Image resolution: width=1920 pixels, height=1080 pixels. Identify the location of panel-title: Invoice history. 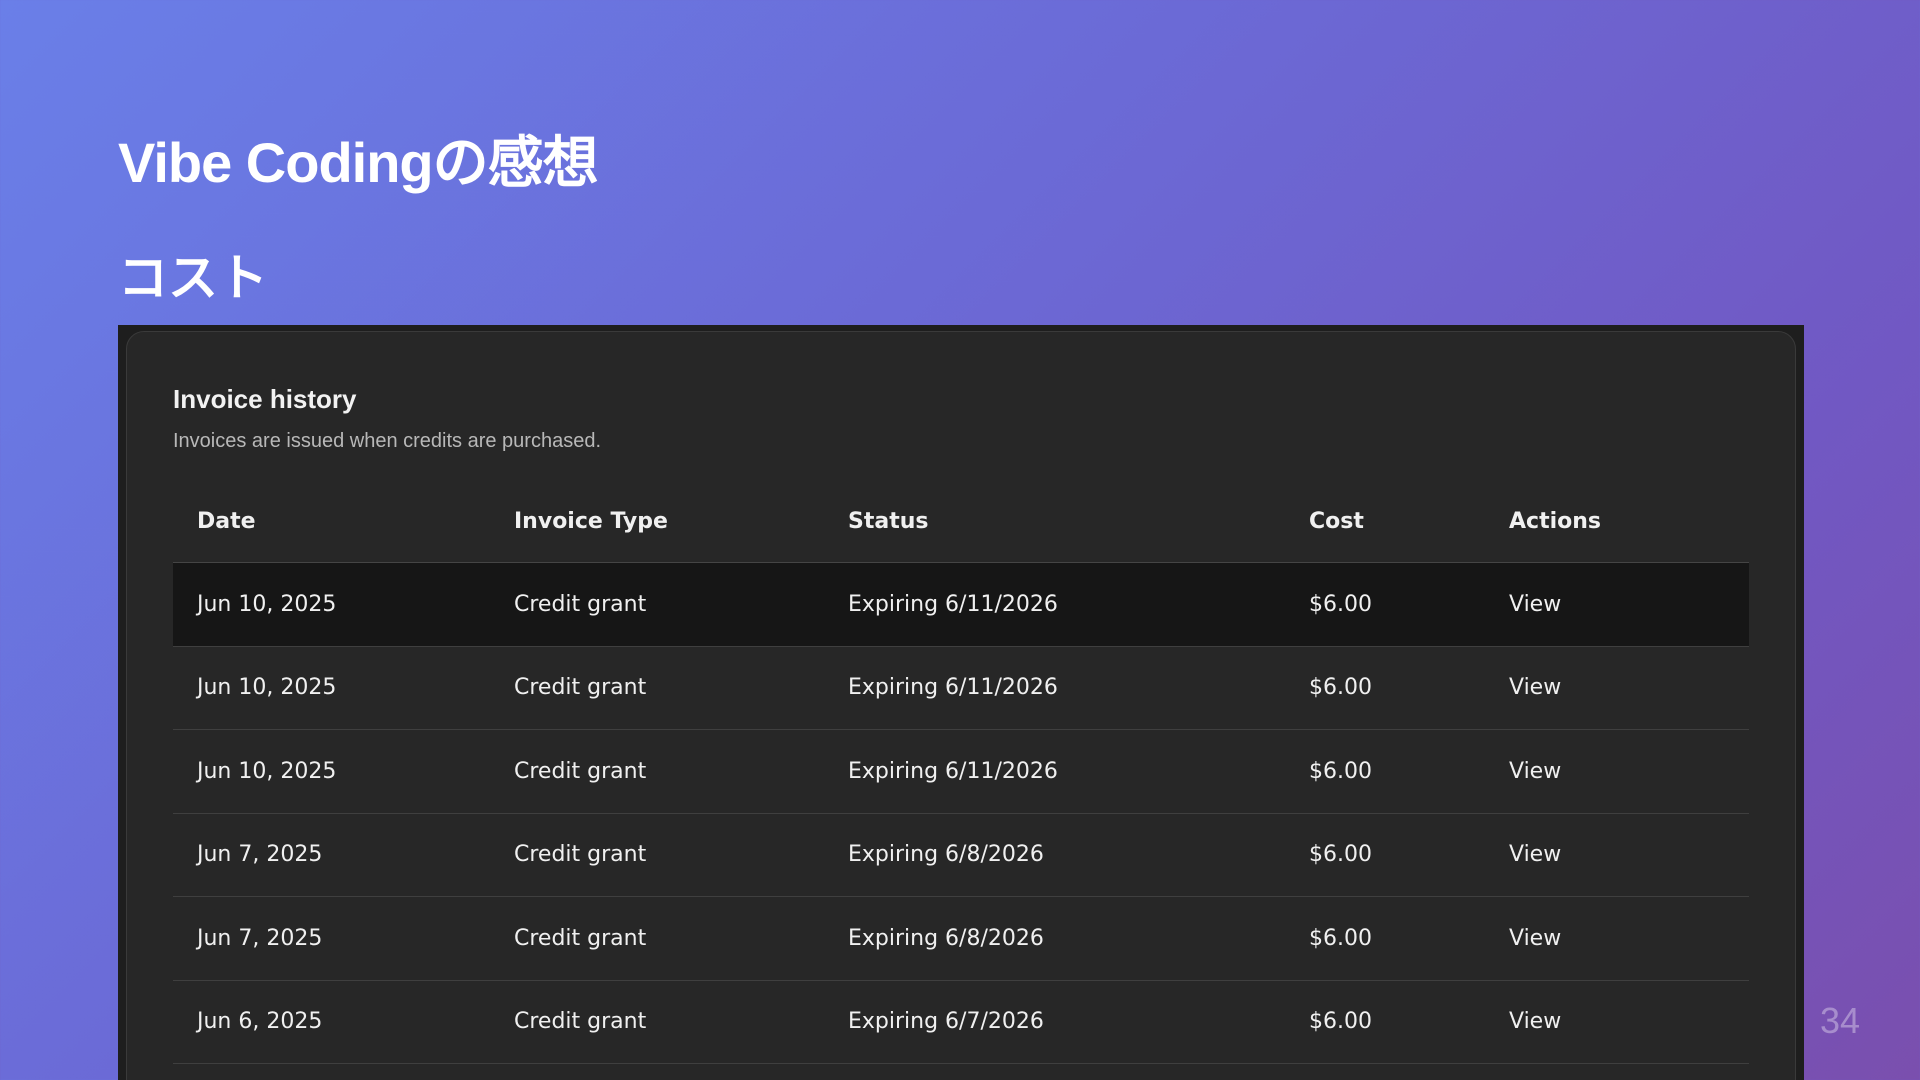
(265, 399).